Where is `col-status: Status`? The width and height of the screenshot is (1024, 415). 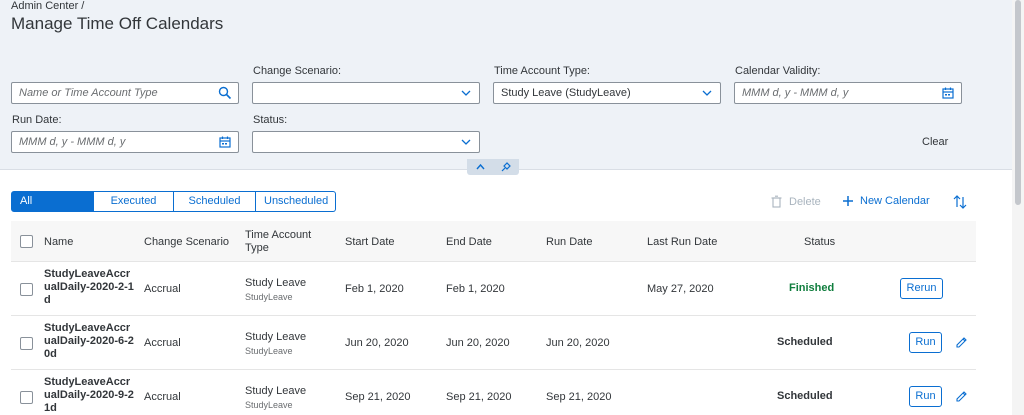
col-status: Status is located at coordinates (819, 242).